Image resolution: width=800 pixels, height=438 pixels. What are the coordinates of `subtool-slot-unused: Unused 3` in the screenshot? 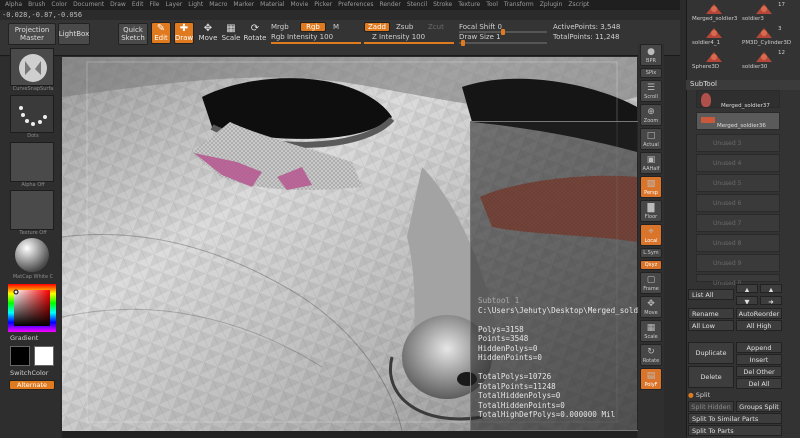 It's located at (738, 143).